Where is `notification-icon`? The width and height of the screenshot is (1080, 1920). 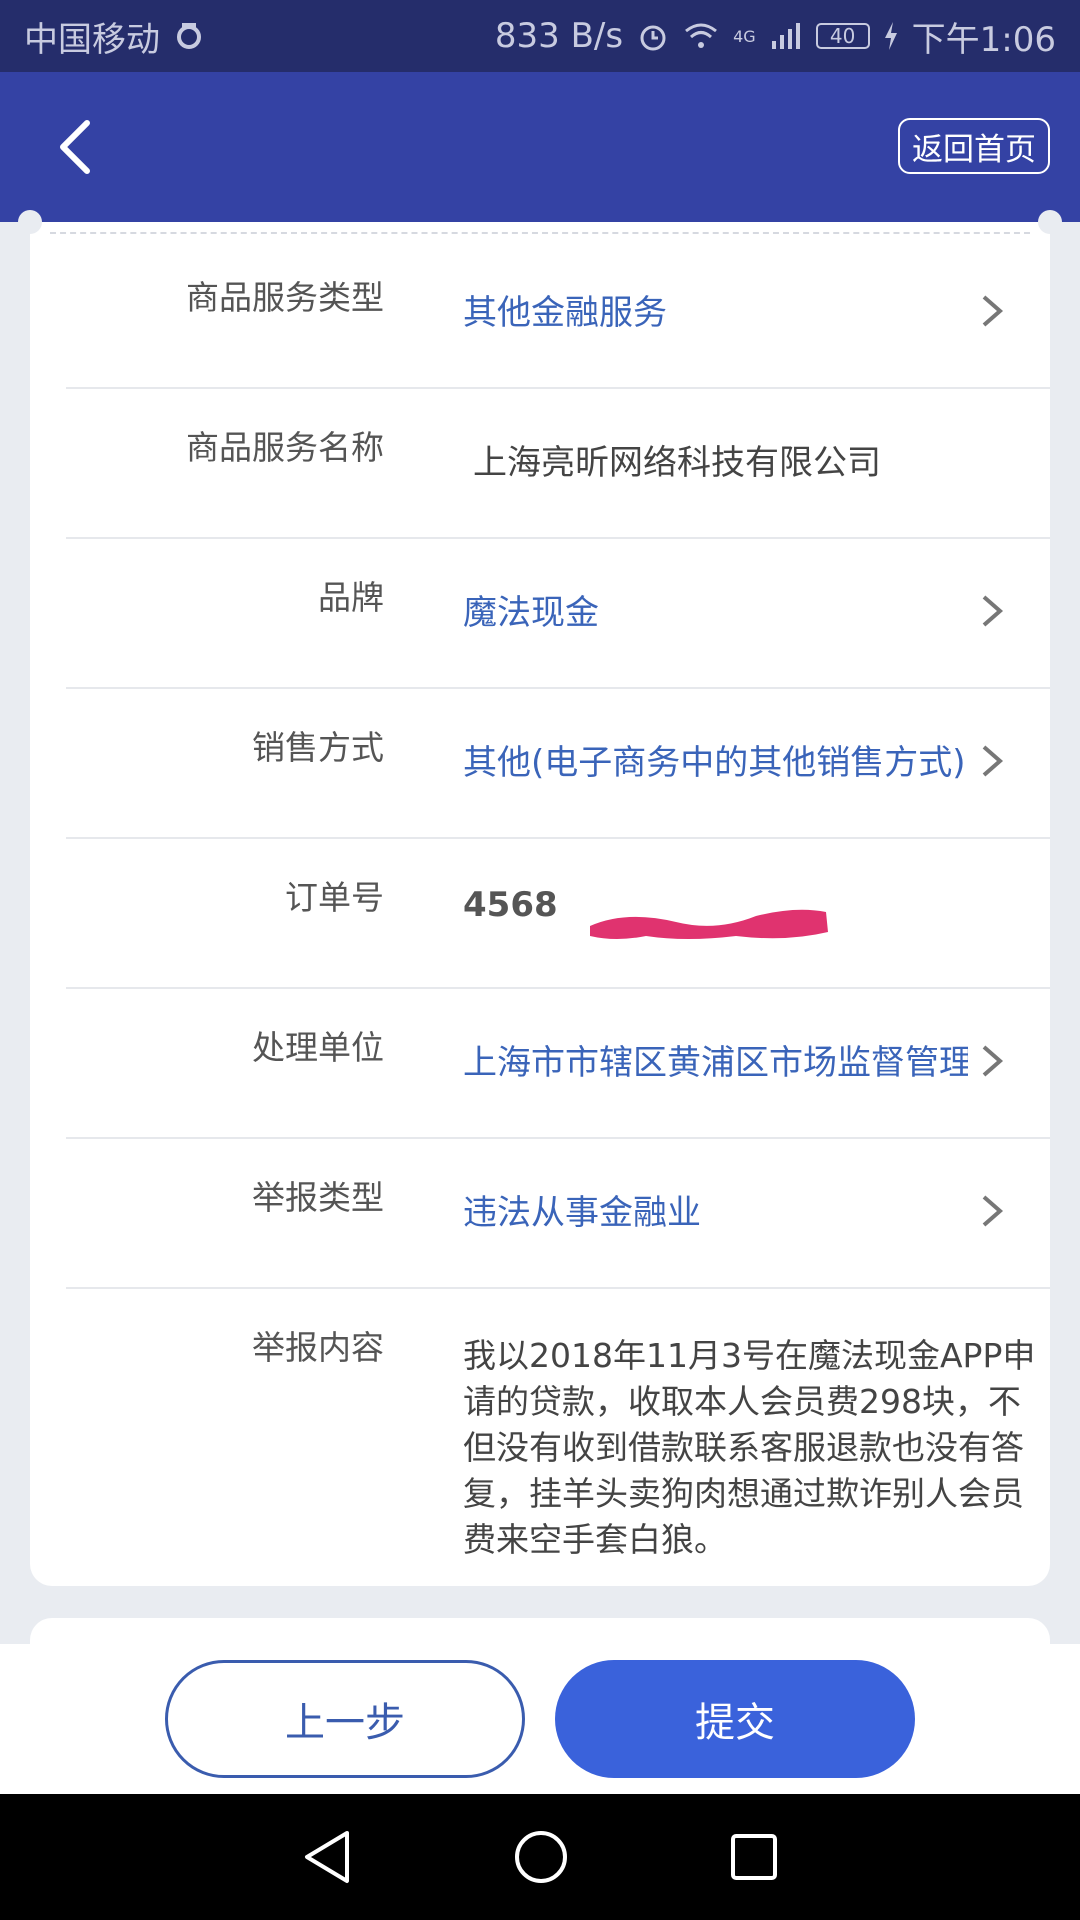 notification-icon is located at coordinates (189, 36).